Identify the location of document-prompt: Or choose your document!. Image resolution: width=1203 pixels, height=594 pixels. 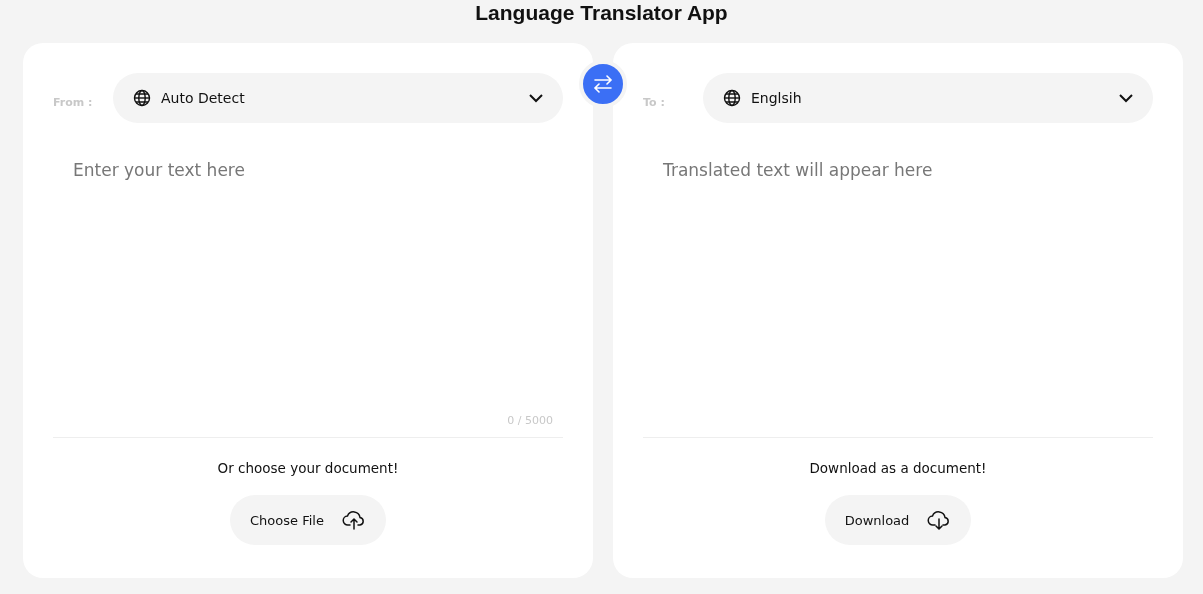
(308, 468).